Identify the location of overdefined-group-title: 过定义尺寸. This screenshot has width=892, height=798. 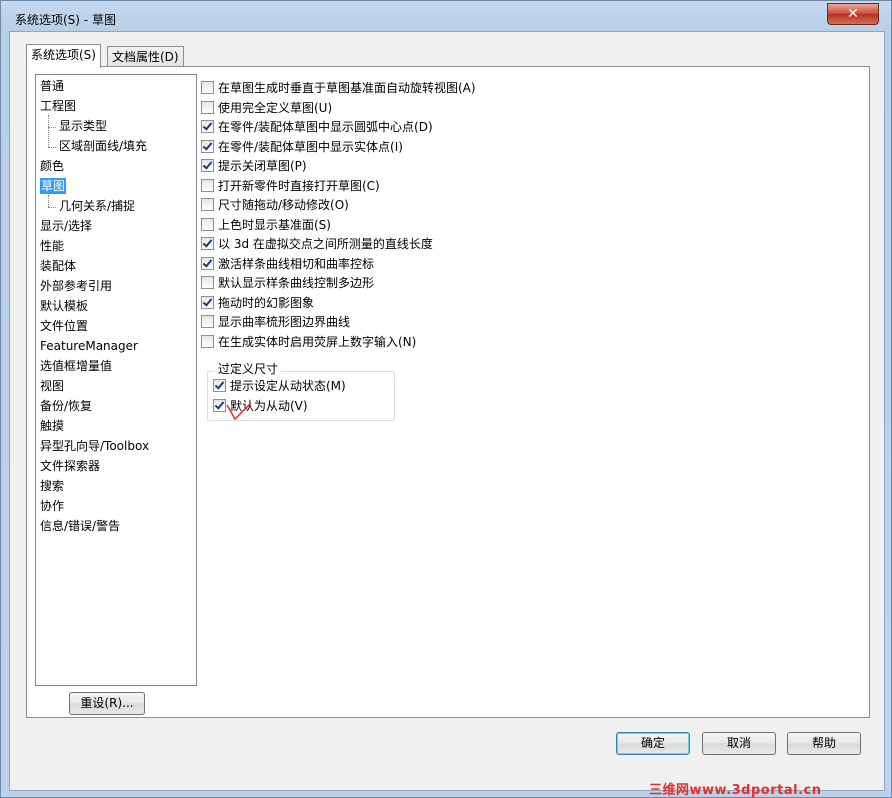
(248, 369).